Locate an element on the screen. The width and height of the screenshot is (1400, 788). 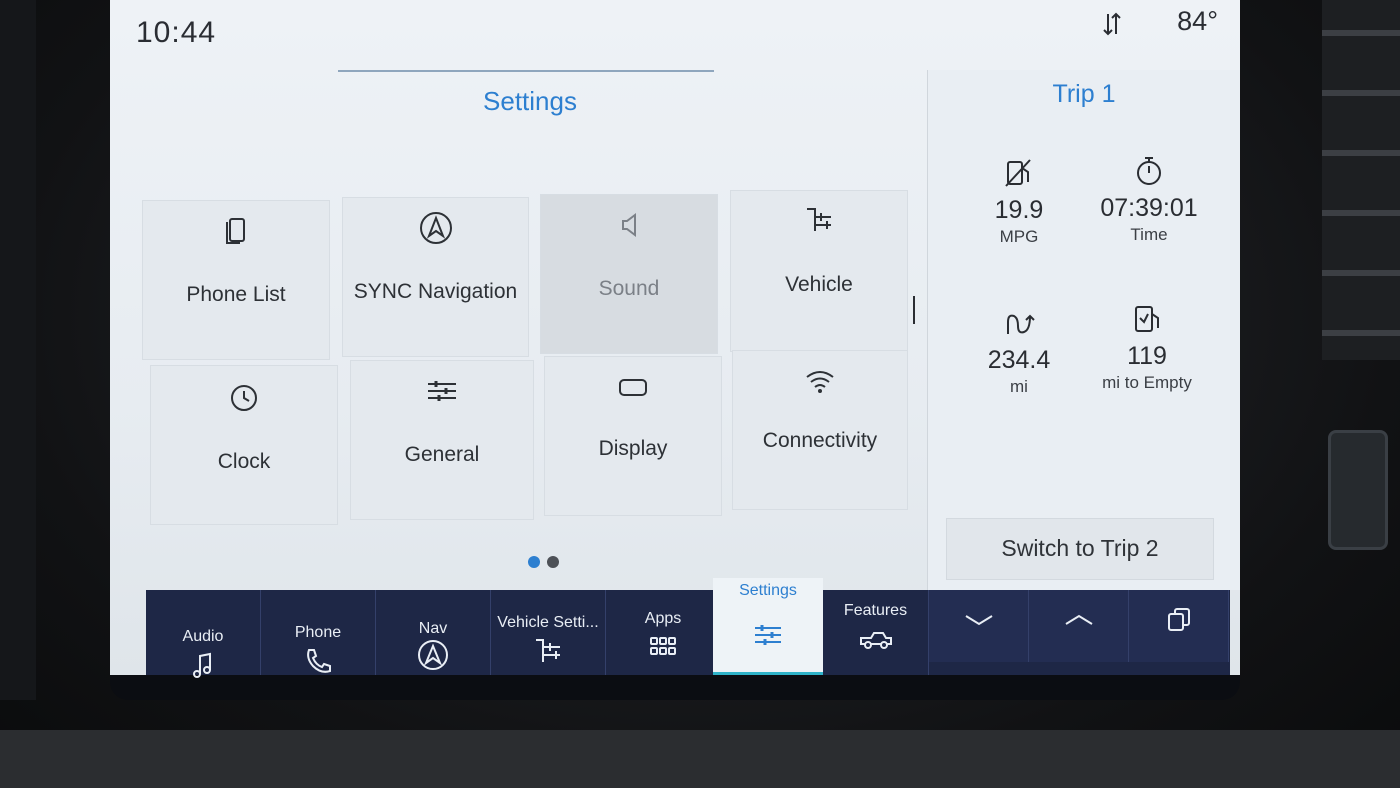
nav-label: Audio is located at coordinates (203, 636).